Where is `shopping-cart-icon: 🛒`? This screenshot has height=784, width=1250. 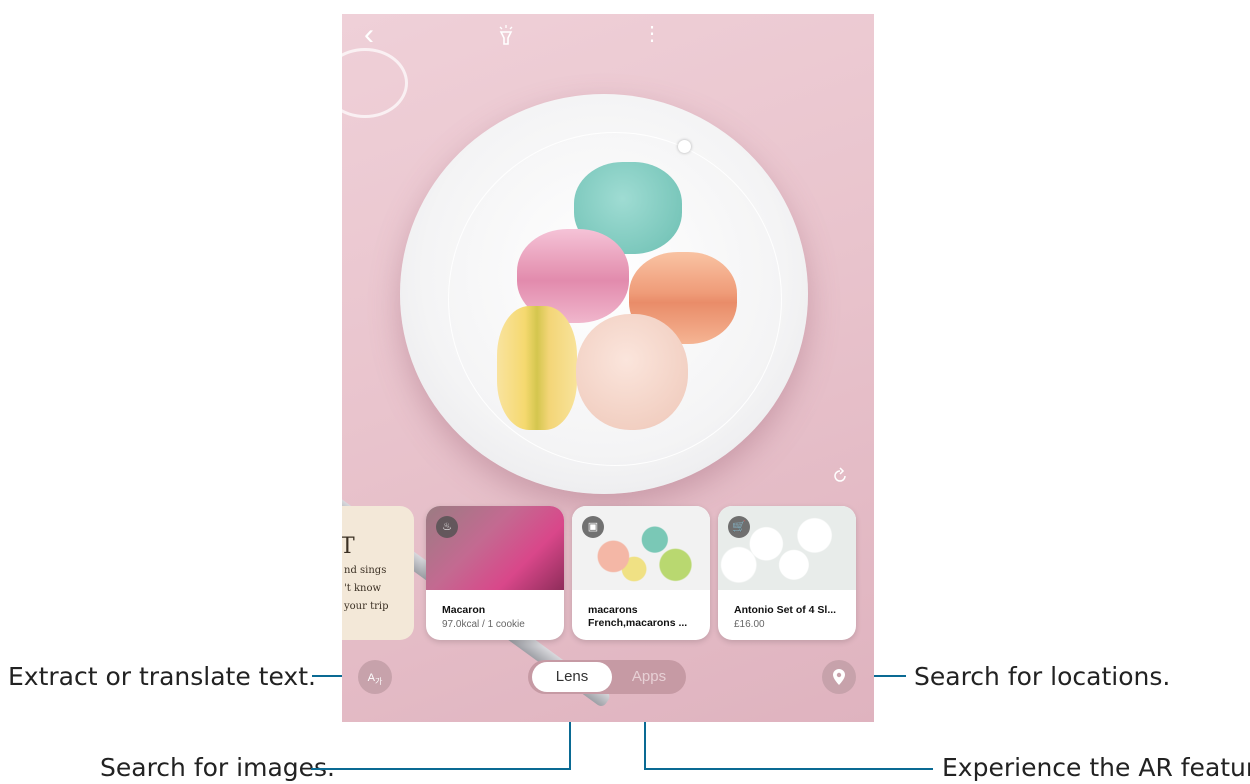 shopping-cart-icon: 🛒 is located at coordinates (739, 527).